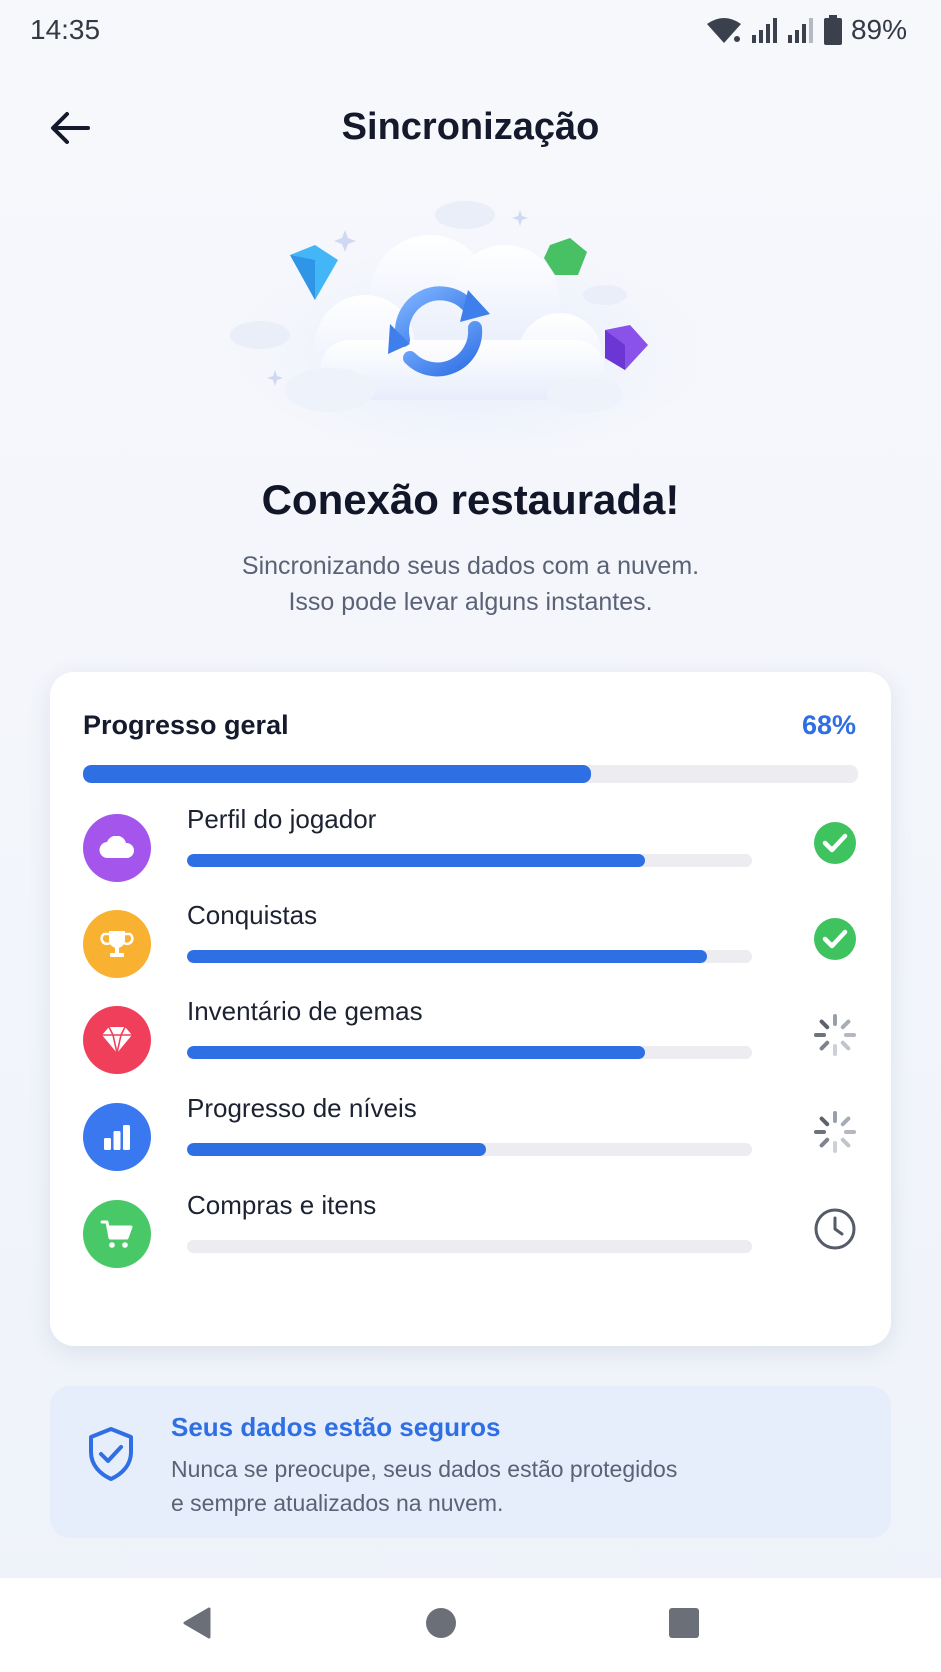 This screenshot has height=1672, width=941. I want to click on sync-item-label: Inventário de gemas, so click(305, 1011).